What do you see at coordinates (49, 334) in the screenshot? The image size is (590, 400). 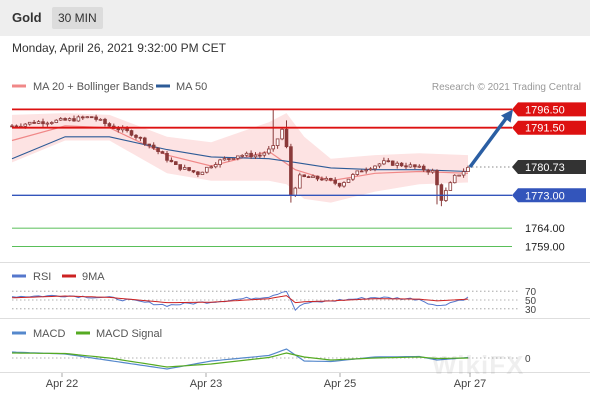 I see `legend-label-macd: MACD` at bounding box center [49, 334].